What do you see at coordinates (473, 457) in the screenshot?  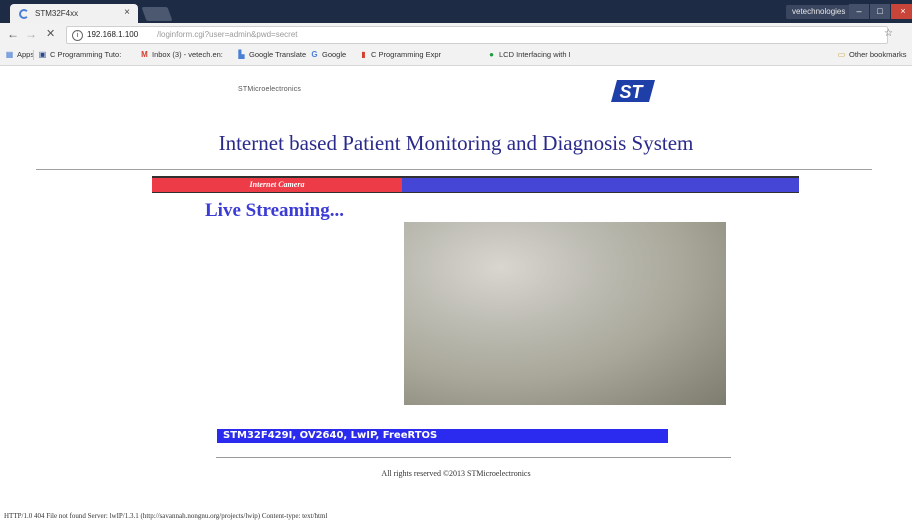 I see `footer-divider` at bounding box center [473, 457].